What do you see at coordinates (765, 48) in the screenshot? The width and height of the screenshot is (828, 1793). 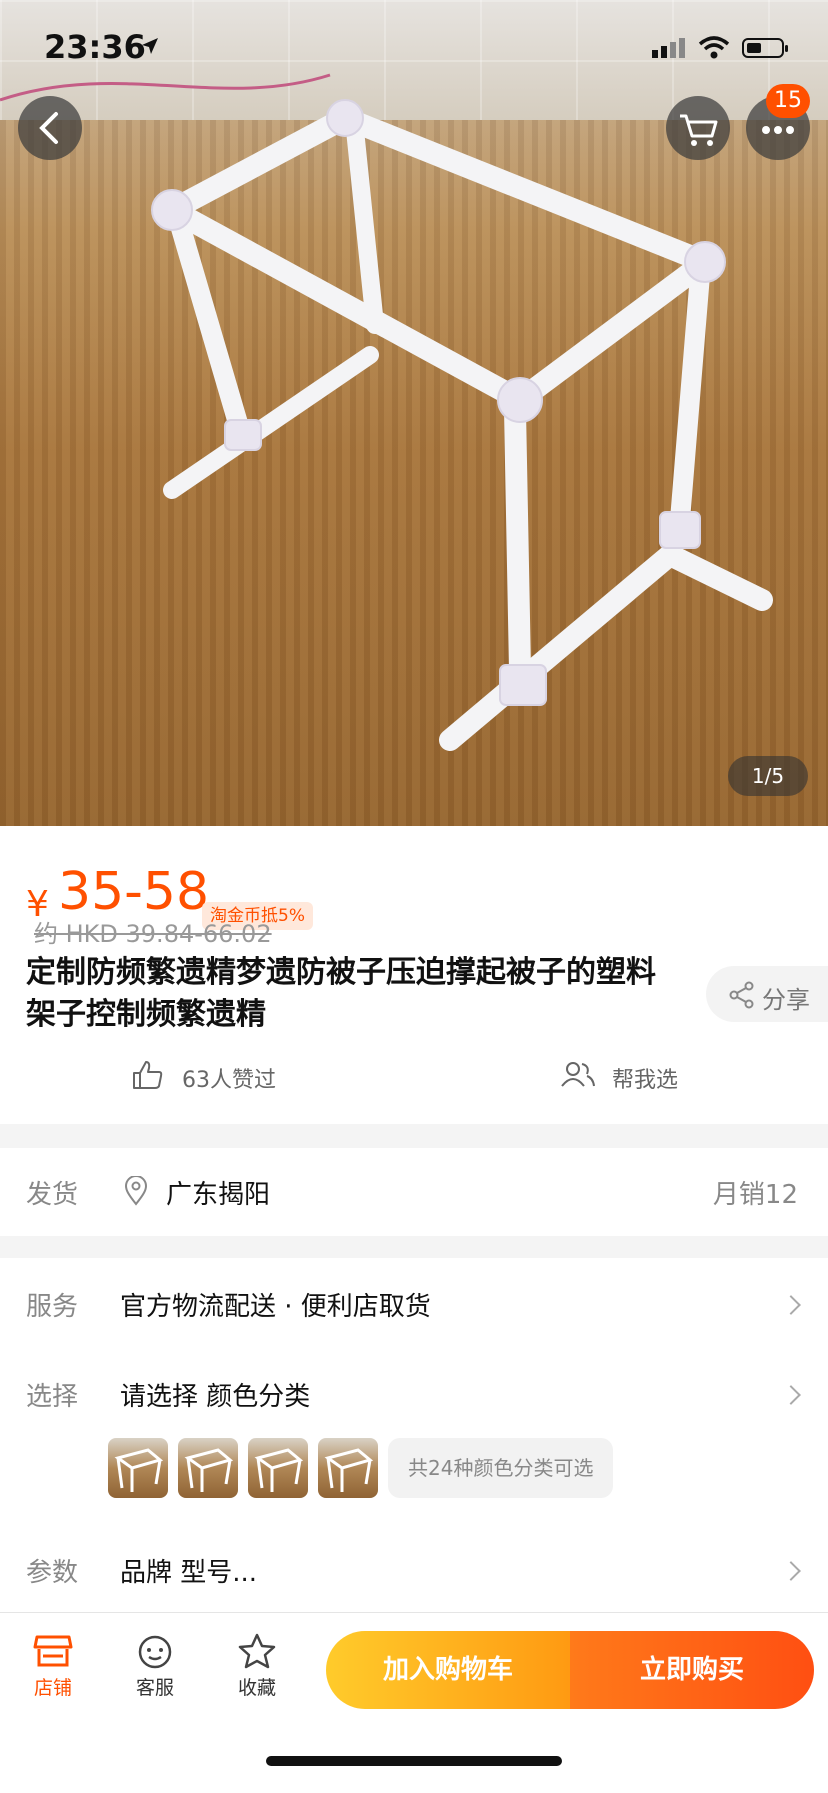 I see `battery-icon` at bounding box center [765, 48].